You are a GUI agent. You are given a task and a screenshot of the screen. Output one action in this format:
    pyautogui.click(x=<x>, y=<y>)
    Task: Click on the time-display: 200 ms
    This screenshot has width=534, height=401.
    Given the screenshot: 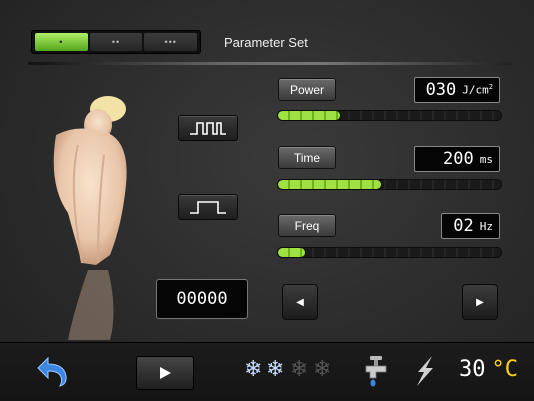 What is the action you would take?
    pyautogui.click(x=457, y=159)
    